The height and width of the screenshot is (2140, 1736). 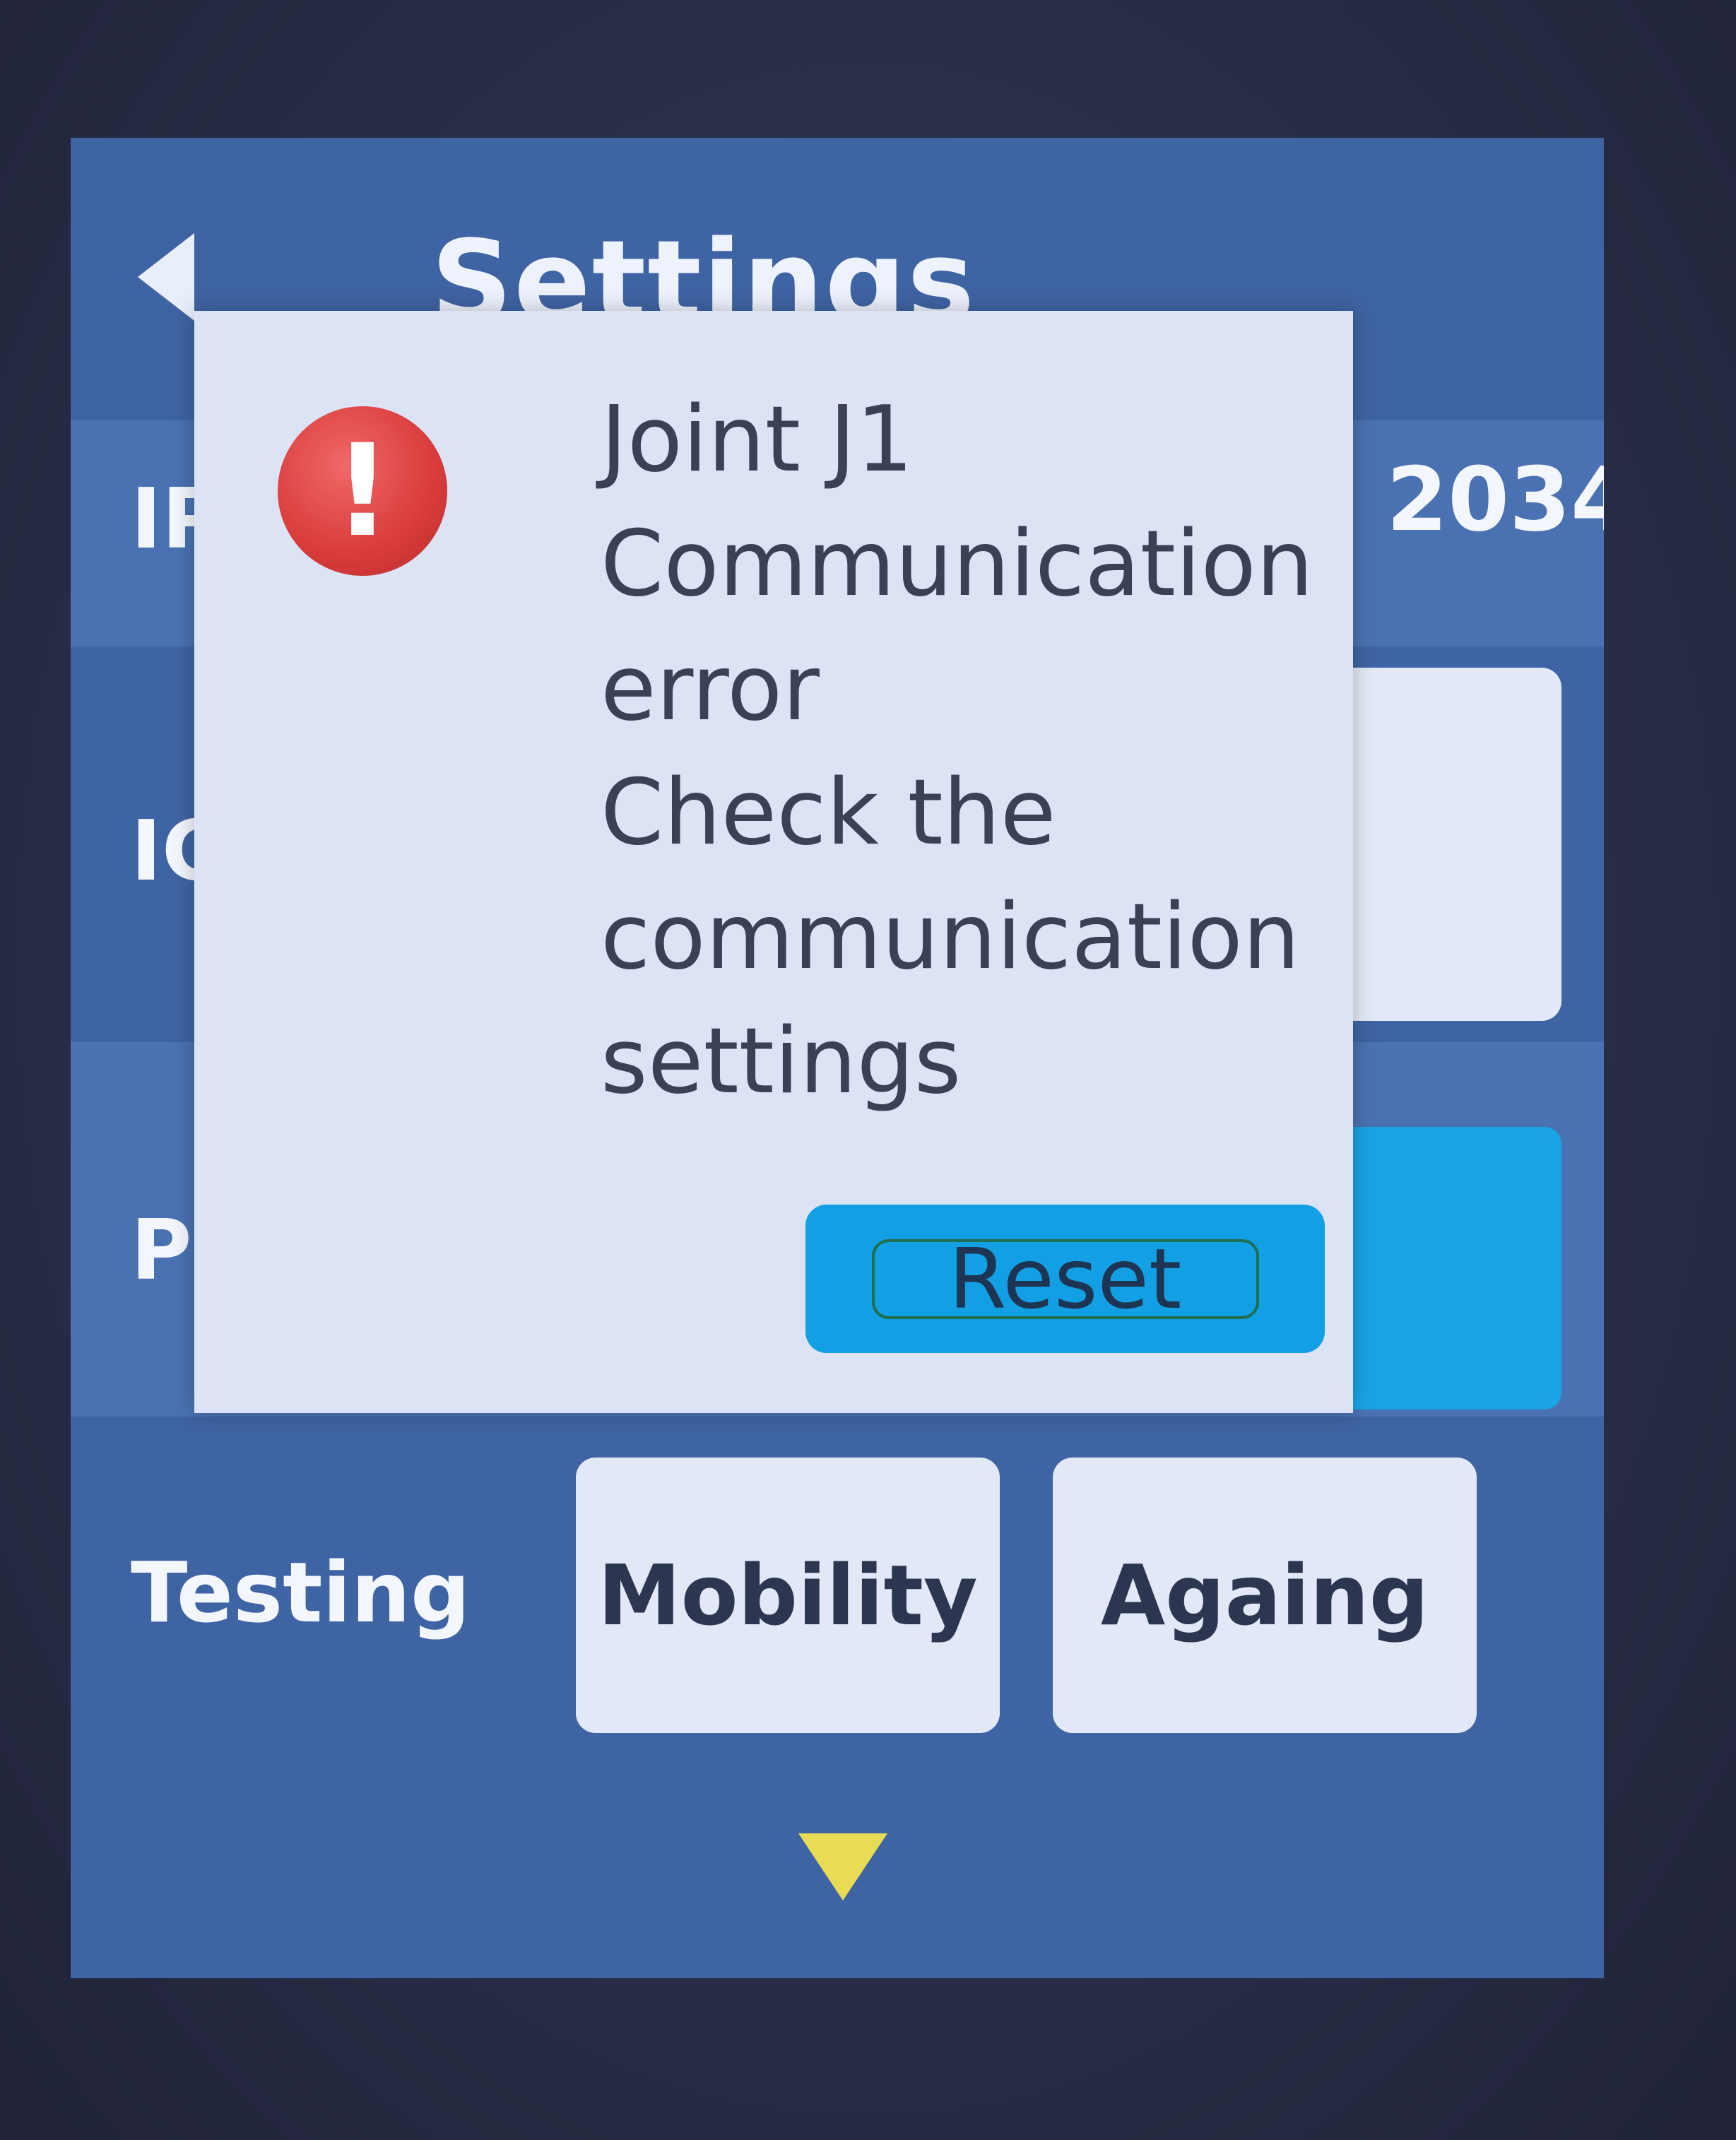 I want to click on message-line-5: communication, so click(x=950, y=937).